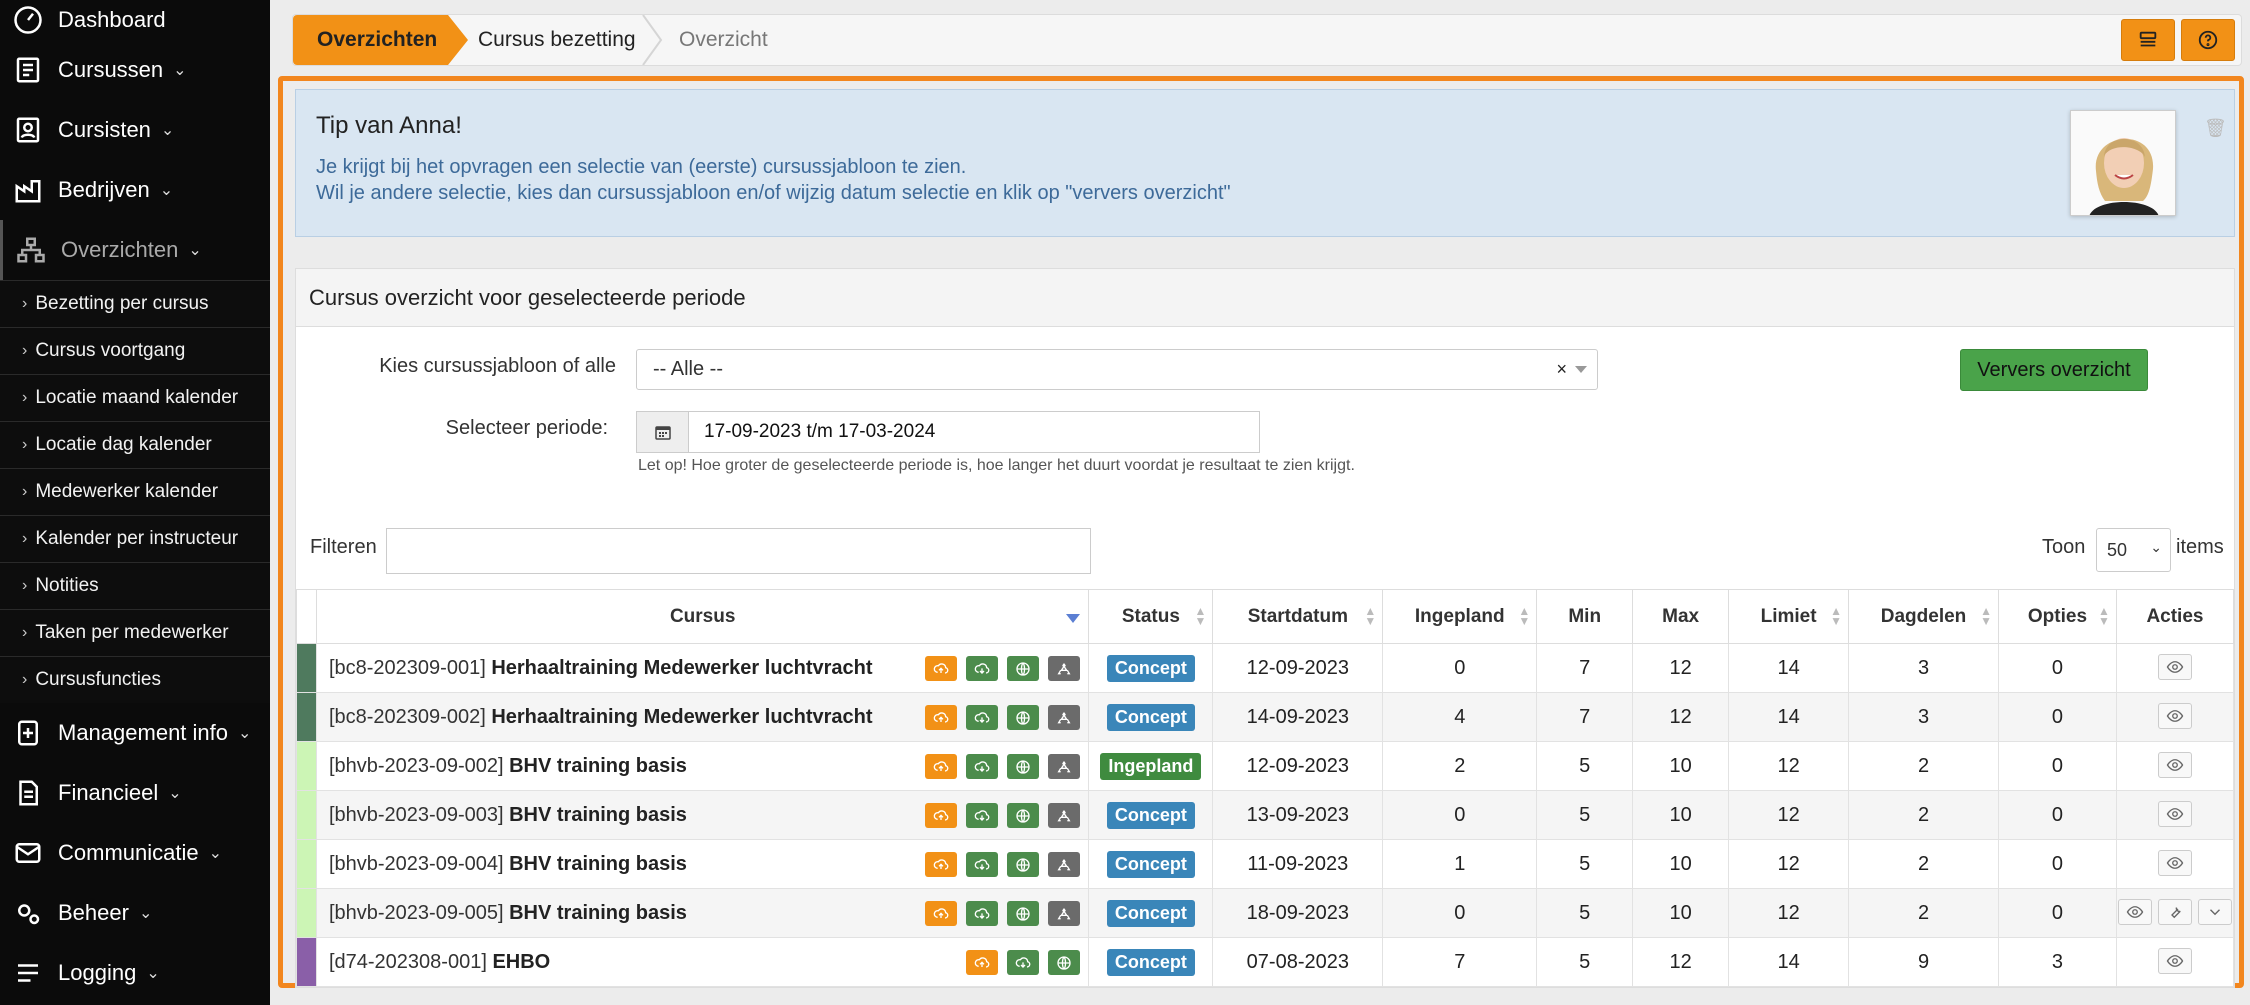  I want to click on sub-item-notities: › Notities, so click(135, 585).